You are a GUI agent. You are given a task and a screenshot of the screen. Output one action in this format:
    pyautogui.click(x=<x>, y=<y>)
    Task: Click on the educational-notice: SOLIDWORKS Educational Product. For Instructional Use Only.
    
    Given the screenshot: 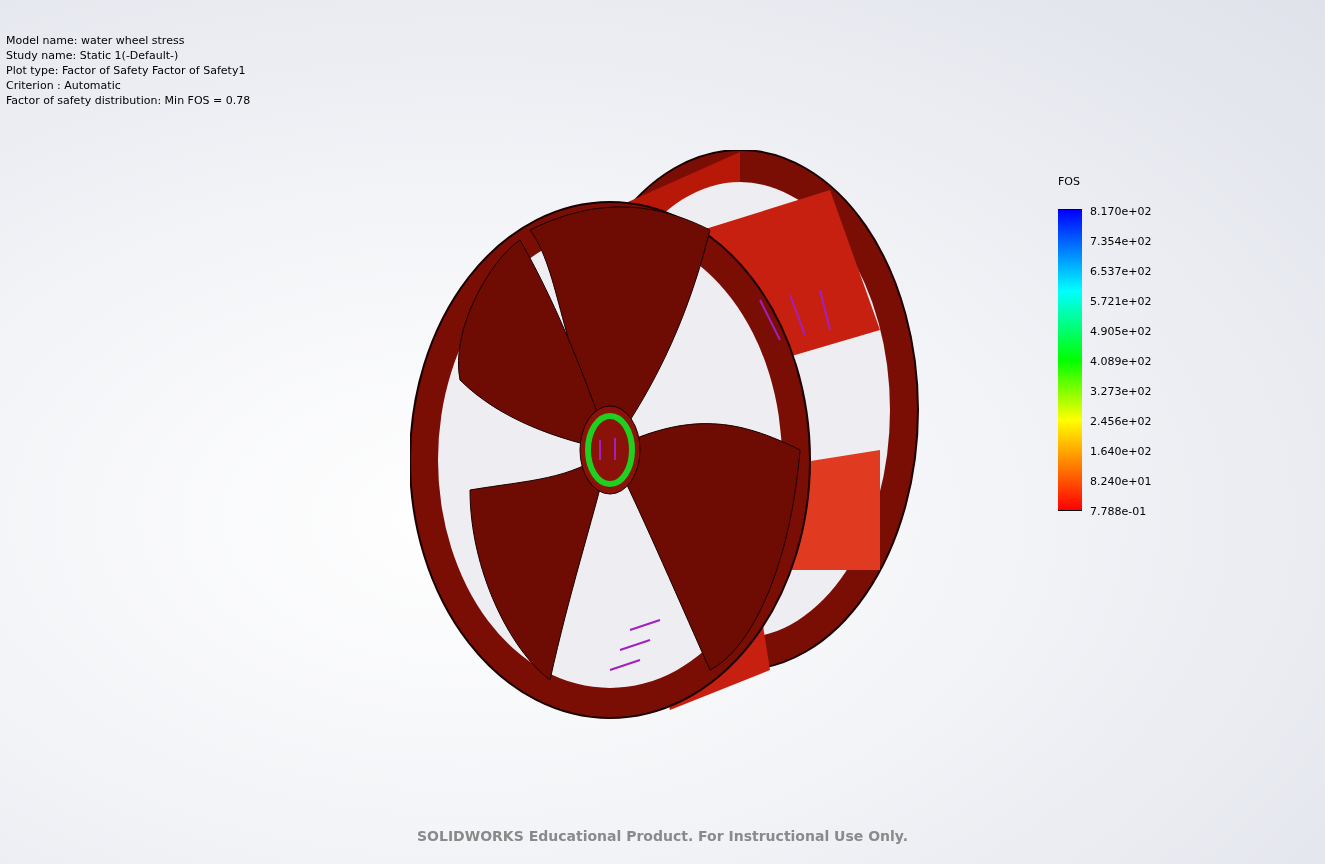 What is the action you would take?
    pyautogui.click(x=662, y=836)
    